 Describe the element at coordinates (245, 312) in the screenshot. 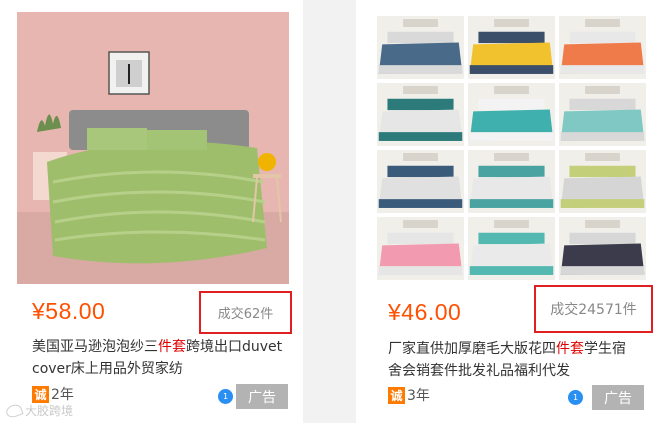

I see `sales-count: 成交62件` at that location.